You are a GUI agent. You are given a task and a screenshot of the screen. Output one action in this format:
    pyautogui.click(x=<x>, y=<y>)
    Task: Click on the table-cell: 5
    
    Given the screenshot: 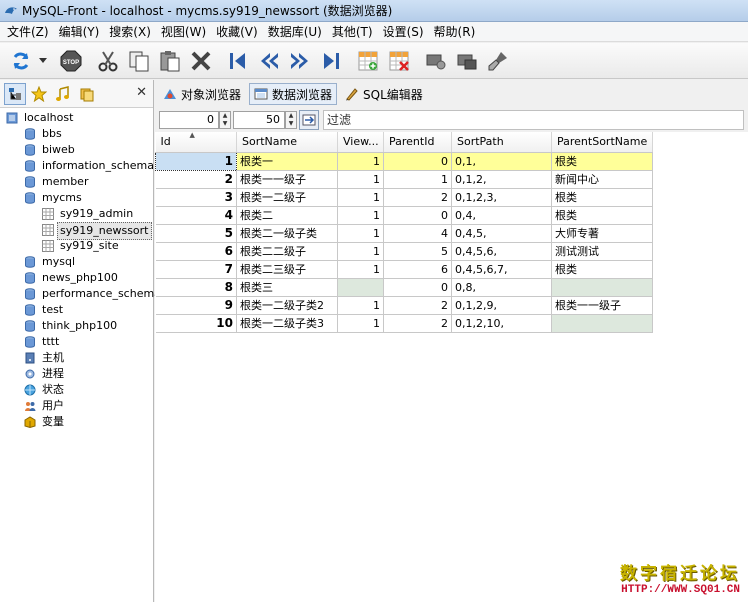 What is the action you would take?
    pyautogui.click(x=196, y=233)
    